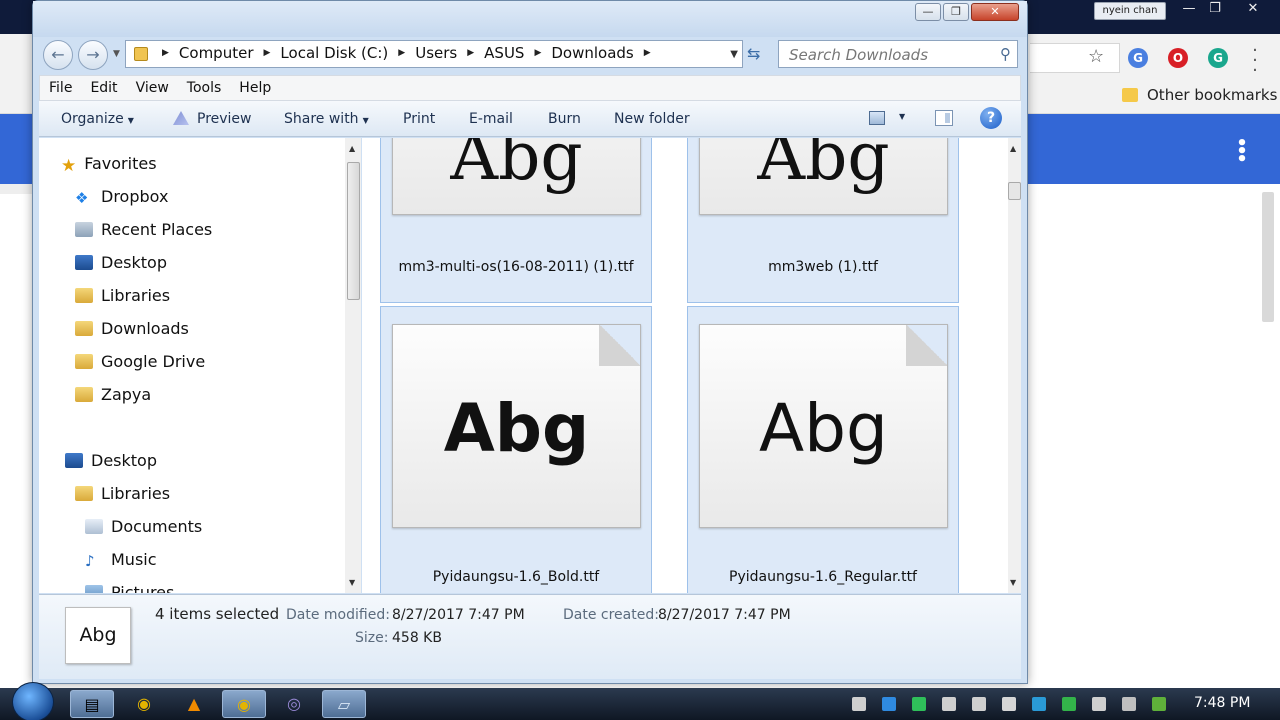  I want to click on menu-view: View, so click(152, 88).